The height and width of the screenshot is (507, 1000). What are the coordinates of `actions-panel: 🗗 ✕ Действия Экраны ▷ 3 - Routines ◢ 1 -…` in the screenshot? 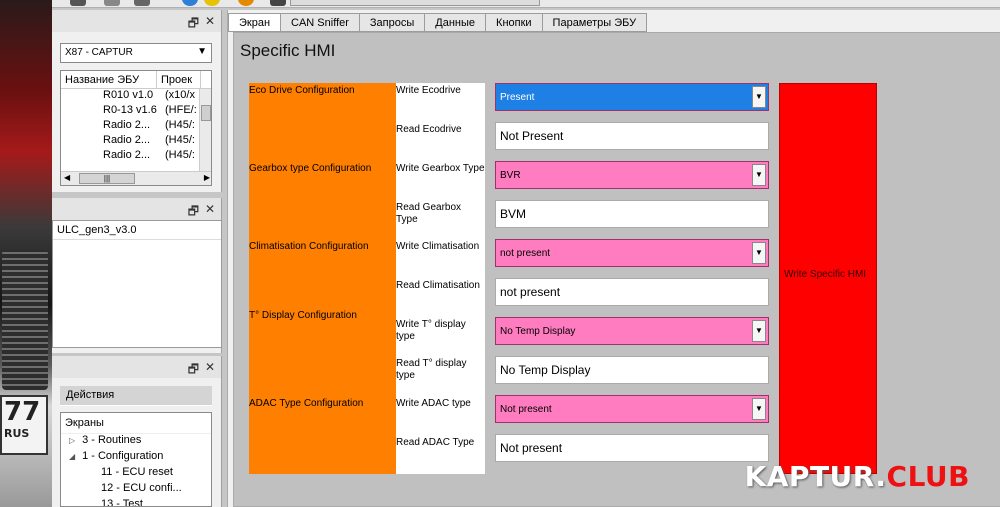 It's located at (137, 431).